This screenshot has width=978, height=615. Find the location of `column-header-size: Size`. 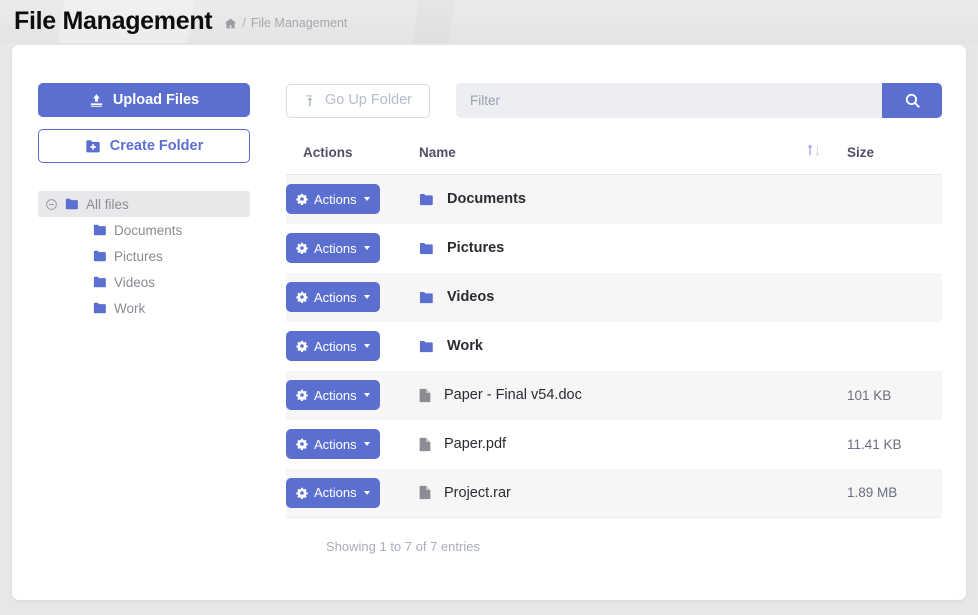

column-header-size: Size is located at coordinates (894, 159).